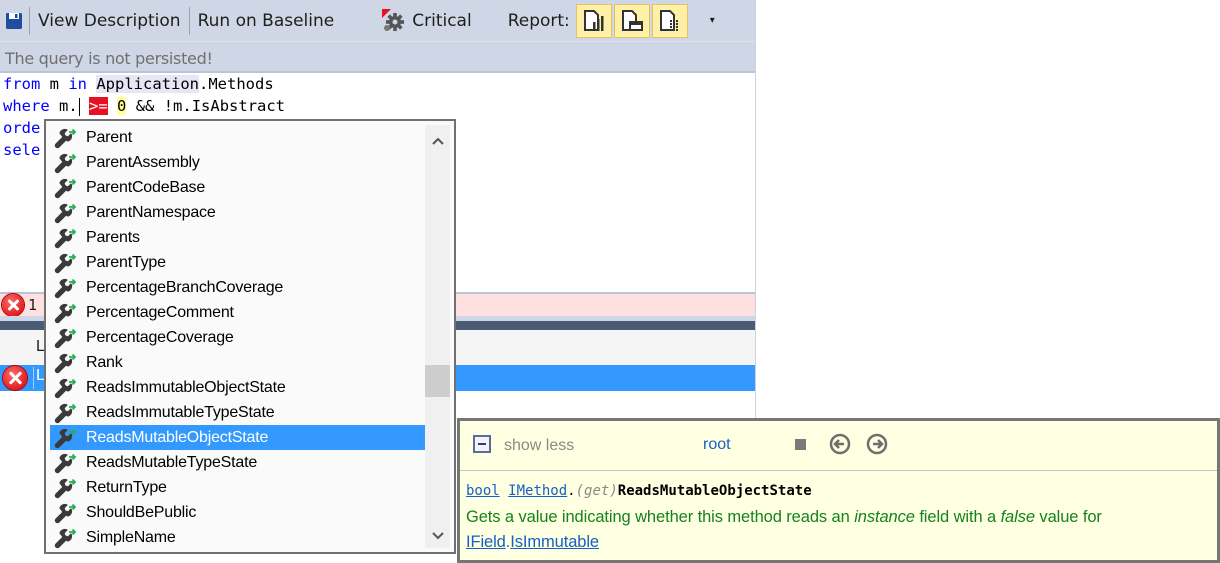 Image resolution: width=1220 pixels, height=563 pixels. I want to click on critical-button: Critical, so click(426, 21).